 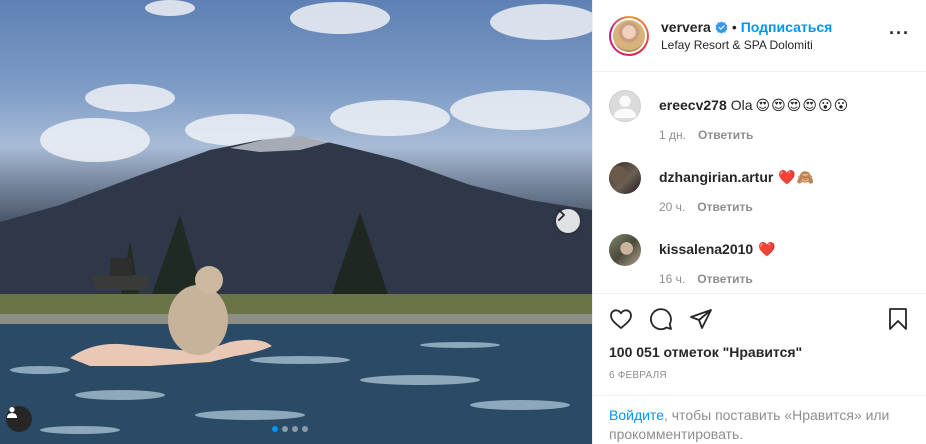 I want to click on default-avatar-icon, so click(x=625, y=107).